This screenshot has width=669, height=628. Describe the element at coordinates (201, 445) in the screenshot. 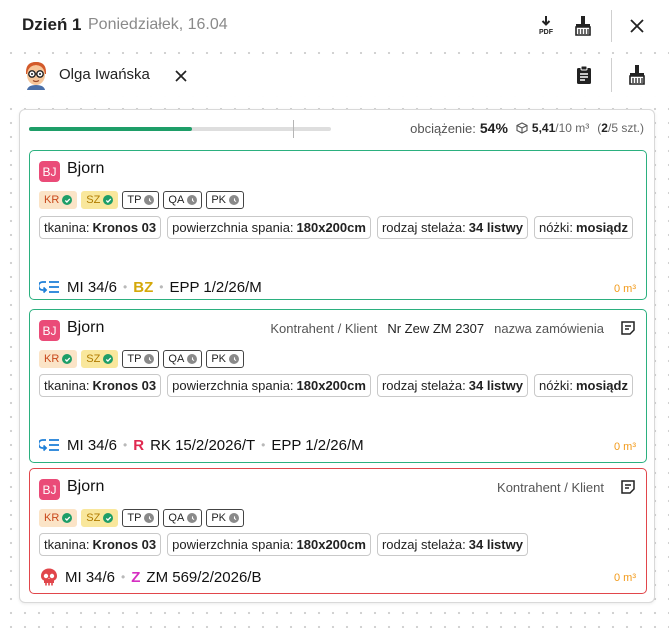

I see `order-footer: MI 34/6 • R RK 15/2/2026/T • EPP 1/2/26/M` at that location.